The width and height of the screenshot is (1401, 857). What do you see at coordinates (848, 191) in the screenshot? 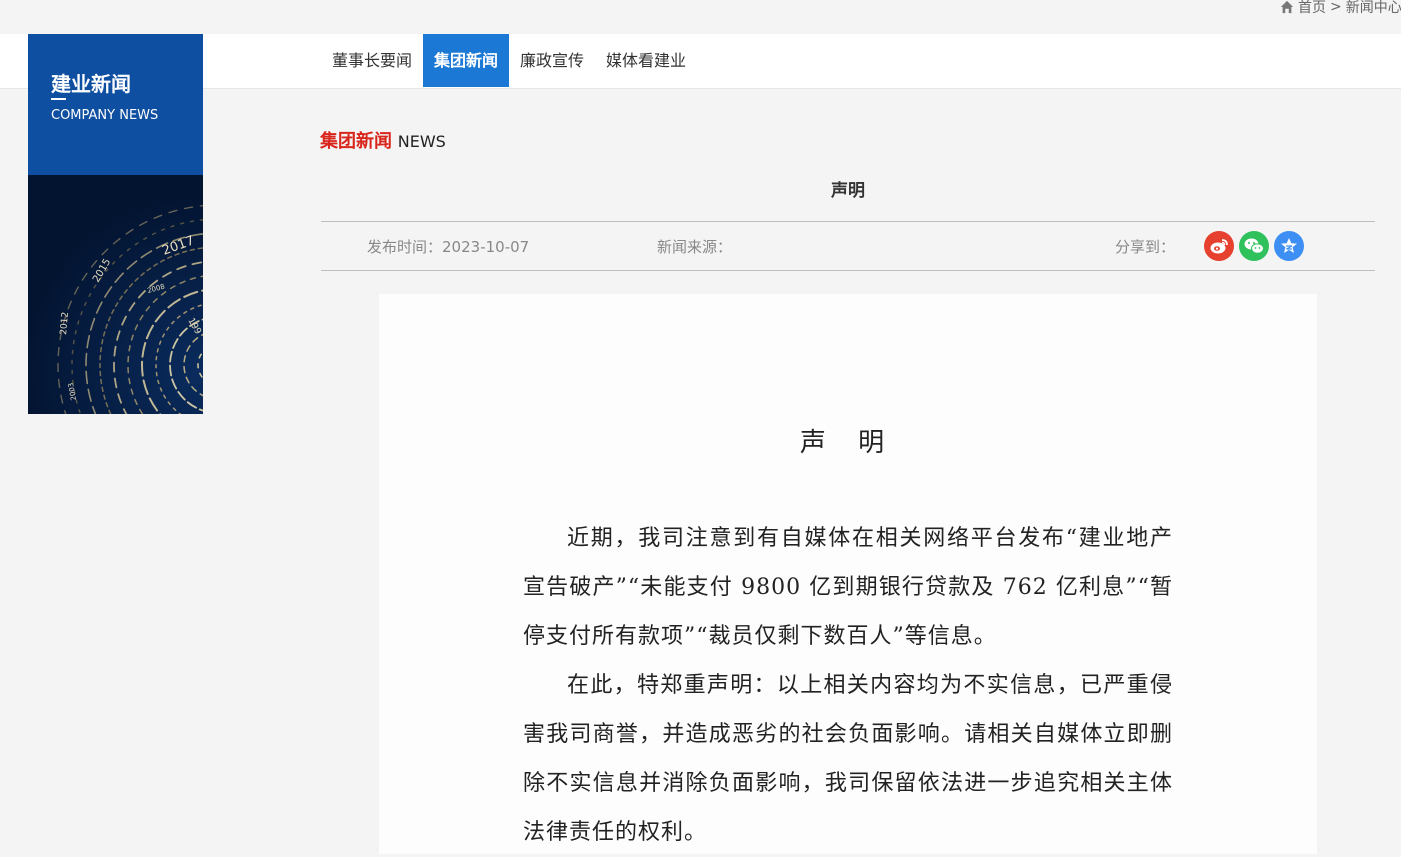
I see `article-title: 声明` at bounding box center [848, 191].